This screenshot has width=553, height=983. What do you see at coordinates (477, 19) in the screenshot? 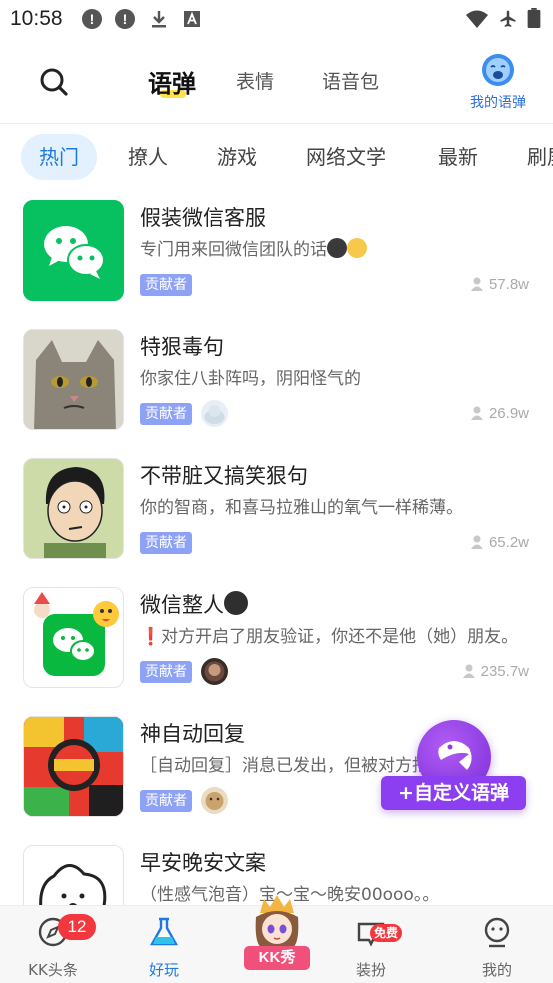
I see `wifi-icon` at bounding box center [477, 19].